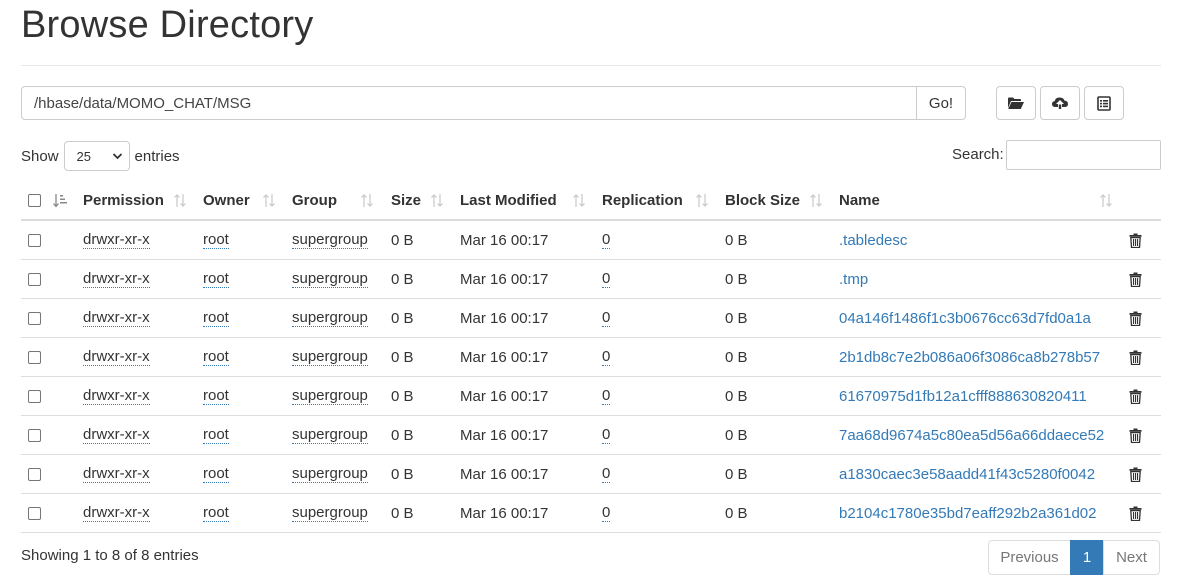 Image resolution: width=1180 pixels, height=576 pixels. Describe the element at coordinates (963, 396) in the screenshot. I see `file-name-link: 61670975d1fb12a1cfff888630820411` at that location.